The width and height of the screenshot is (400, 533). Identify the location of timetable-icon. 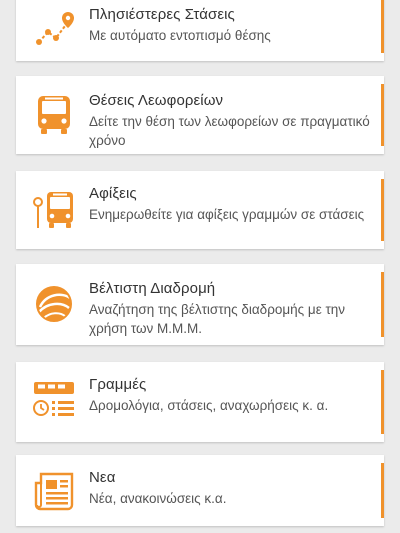
(54, 400).